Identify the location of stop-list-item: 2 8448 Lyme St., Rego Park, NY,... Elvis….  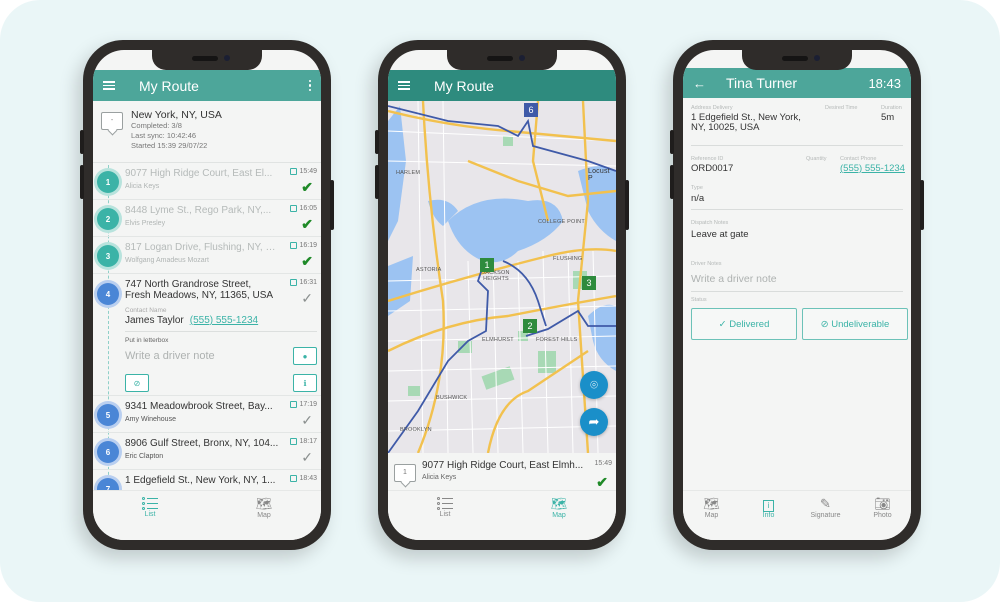
(207, 218).